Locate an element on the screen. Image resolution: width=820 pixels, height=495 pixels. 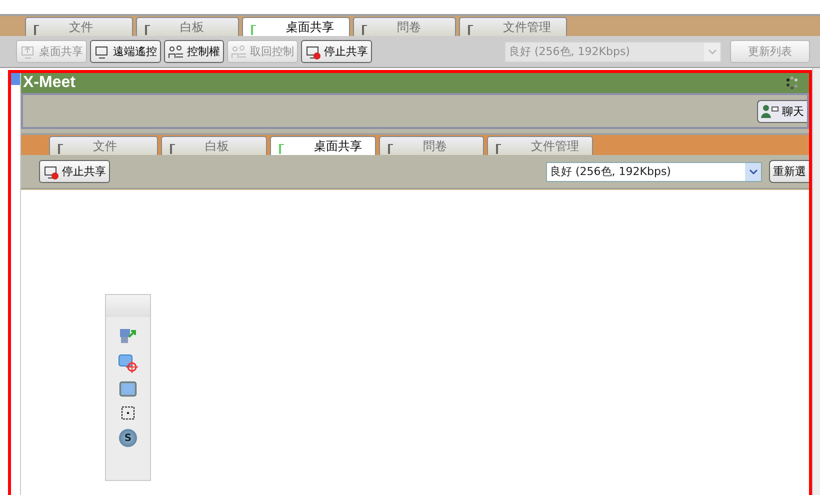
reselect-button: 重新選 is located at coordinates (789, 171).